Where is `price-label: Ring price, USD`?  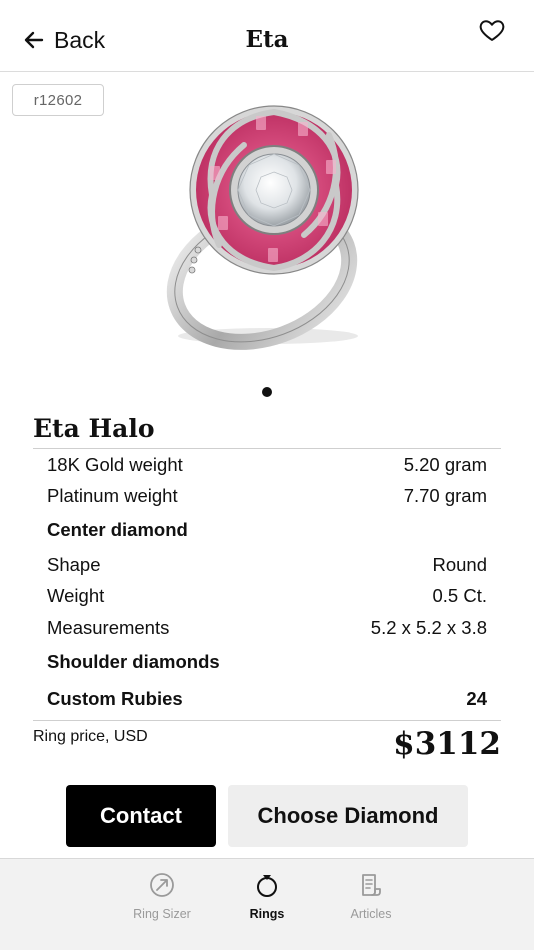 price-label: Ring price, USD is located at coordinates (90, 736).